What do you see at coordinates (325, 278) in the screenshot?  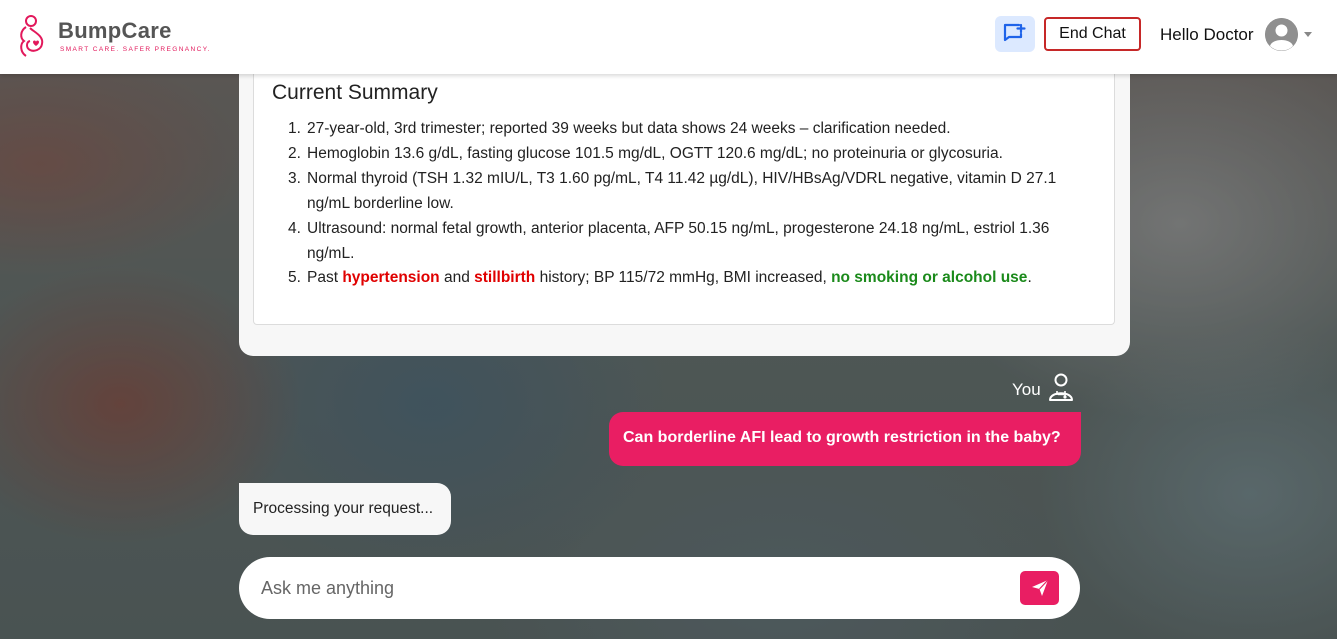 I see `summary-text: Past` at bounding box center [325, 278].